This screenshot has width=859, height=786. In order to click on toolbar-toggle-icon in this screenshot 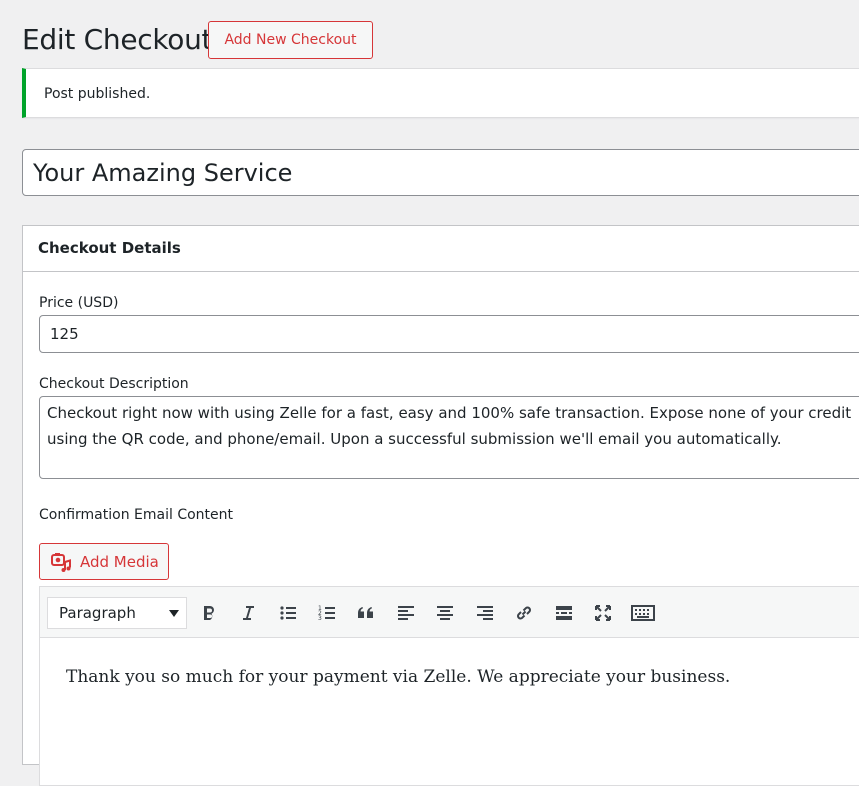, I will do `click(643, 613)`.